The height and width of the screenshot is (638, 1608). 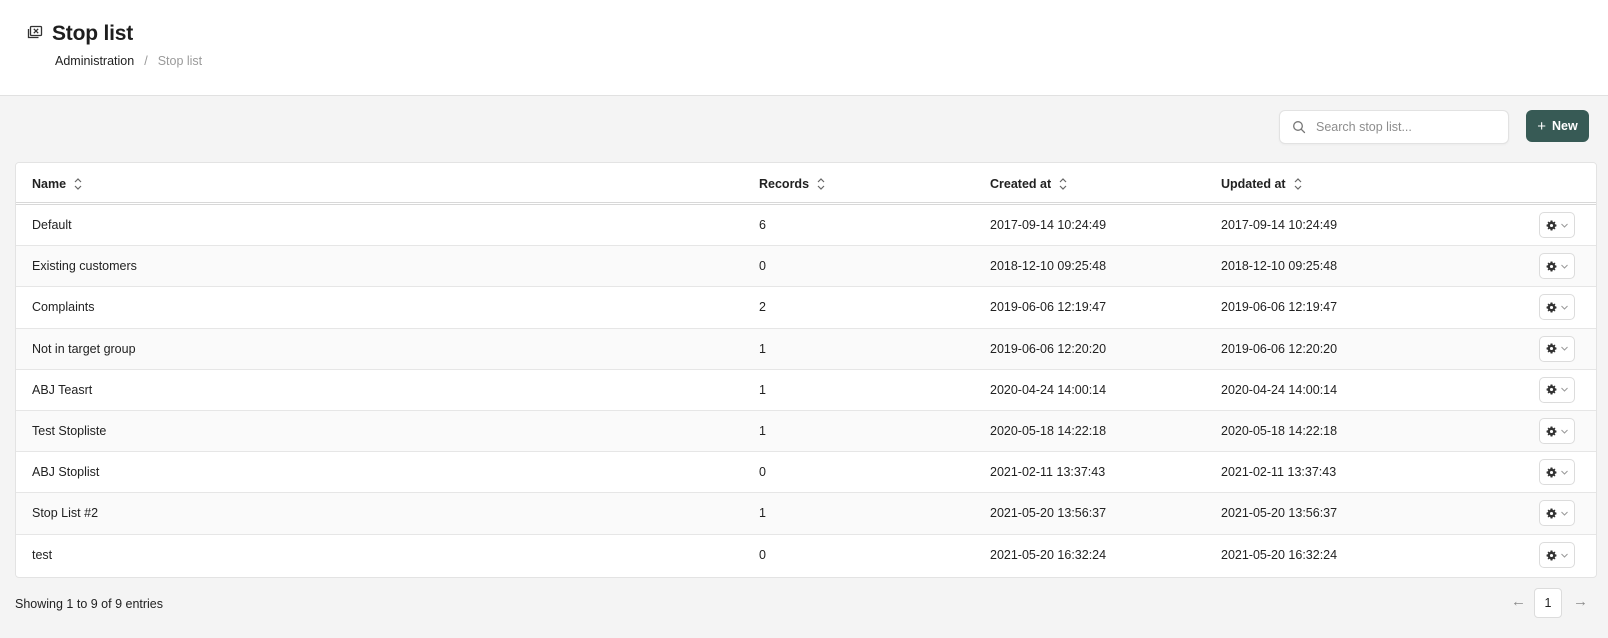 What do you see at coordinates (35, 34) in the screenshot?
I see `stop-list-icon` at bounding box center [35, 34].